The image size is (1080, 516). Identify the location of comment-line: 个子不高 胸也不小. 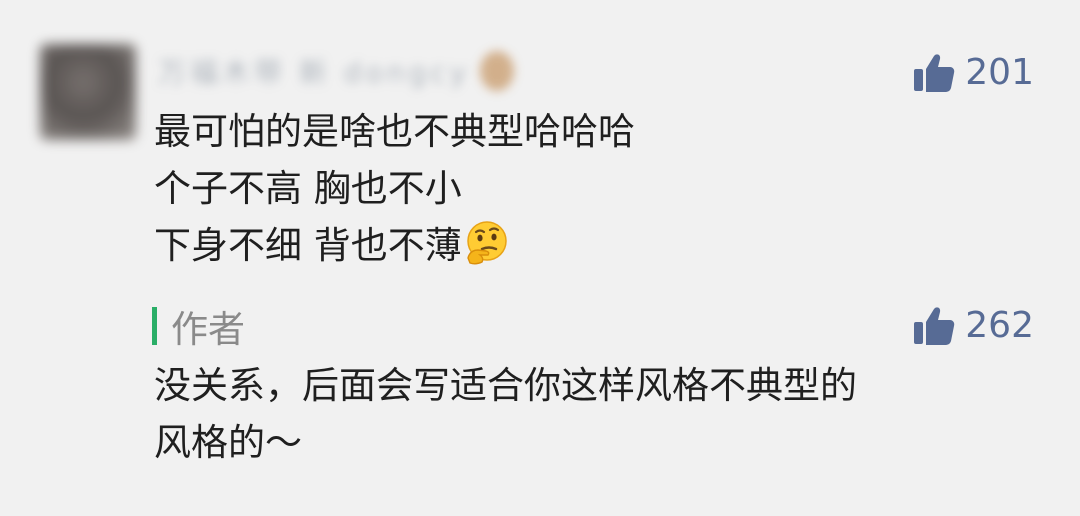
(308, 188).